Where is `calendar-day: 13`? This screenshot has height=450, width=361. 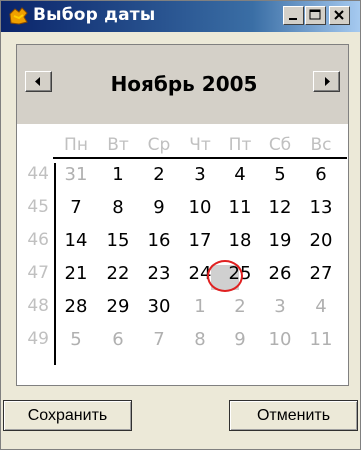
calendar-day: 13 is located at coordinates (321, 209).